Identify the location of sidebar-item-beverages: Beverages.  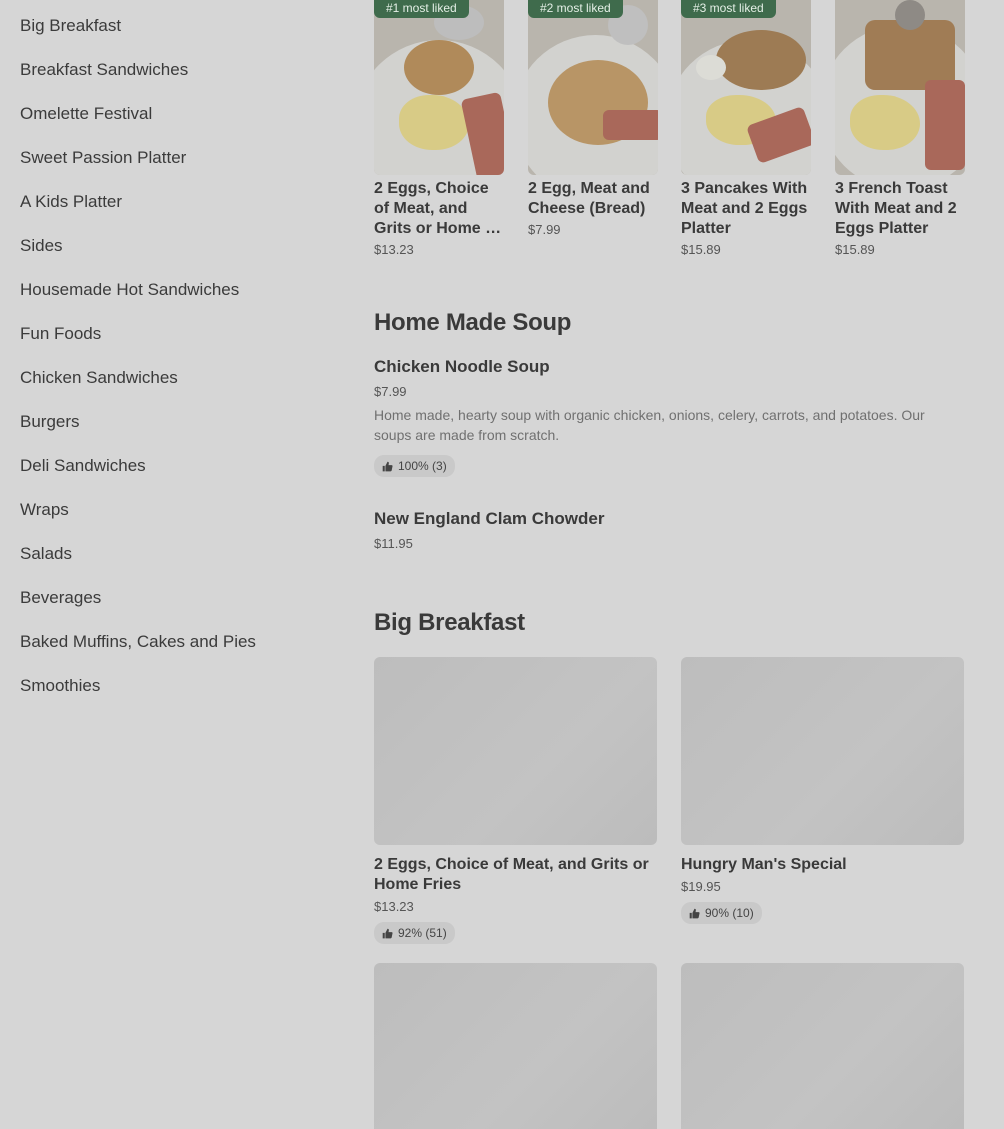
(180, 594).